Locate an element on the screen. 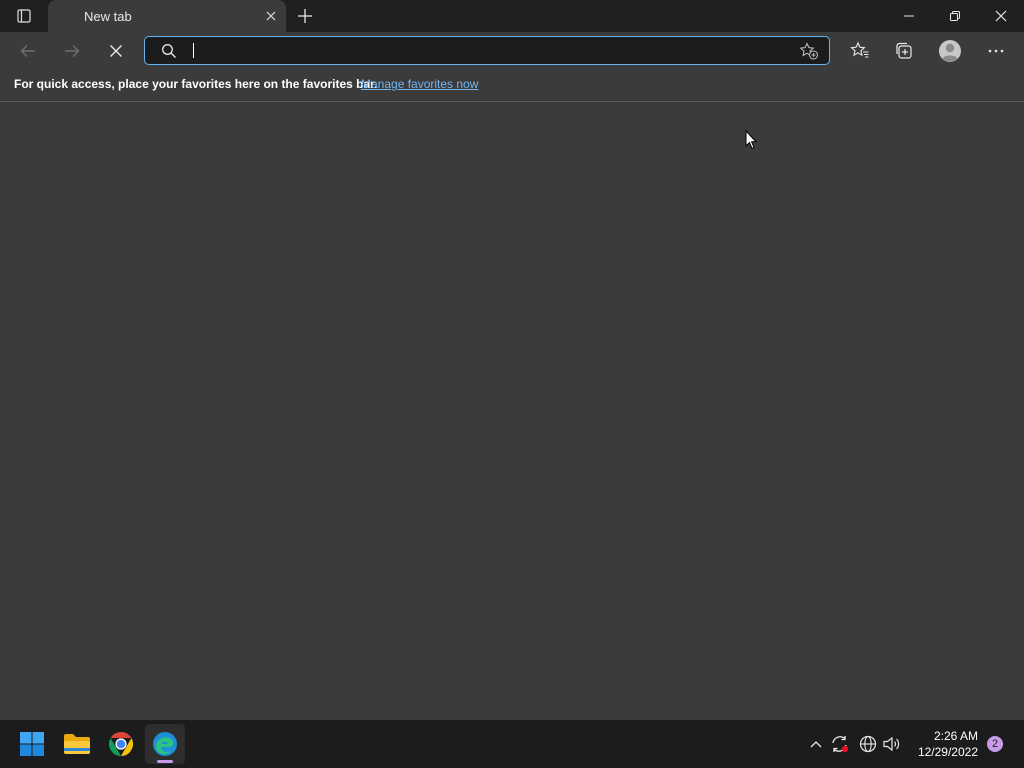  navigation-toolbar is located at coordinates (512, 51).